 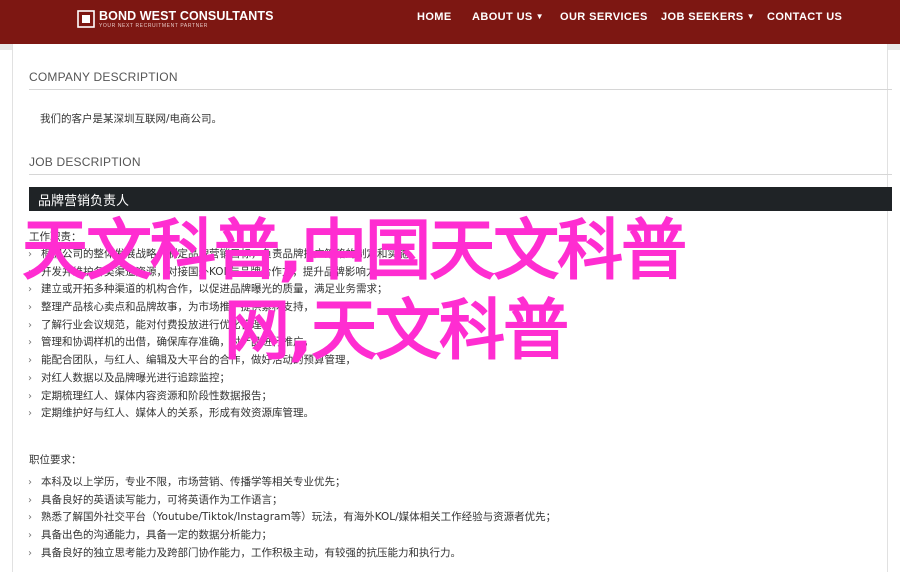 I want to click on nav-about-us: ABOUT US ▼, so click(x=508, y=17).